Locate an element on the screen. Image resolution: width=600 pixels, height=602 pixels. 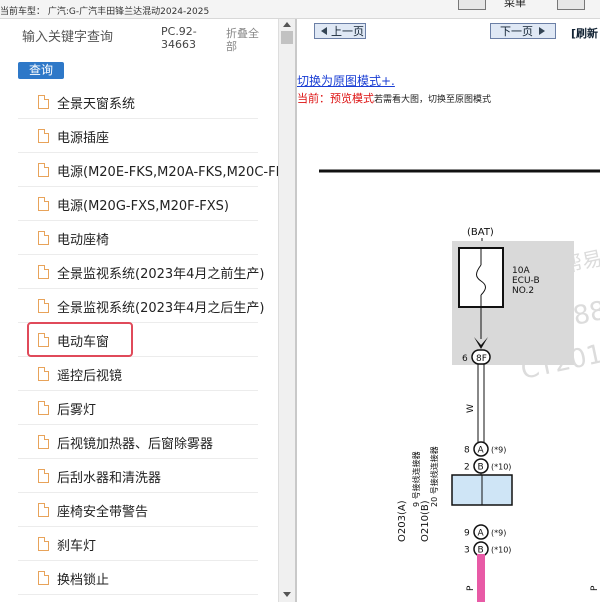
tree-item: 电源(M20G-FXS,M20F-FXS) is located at coordinates (138, 204).